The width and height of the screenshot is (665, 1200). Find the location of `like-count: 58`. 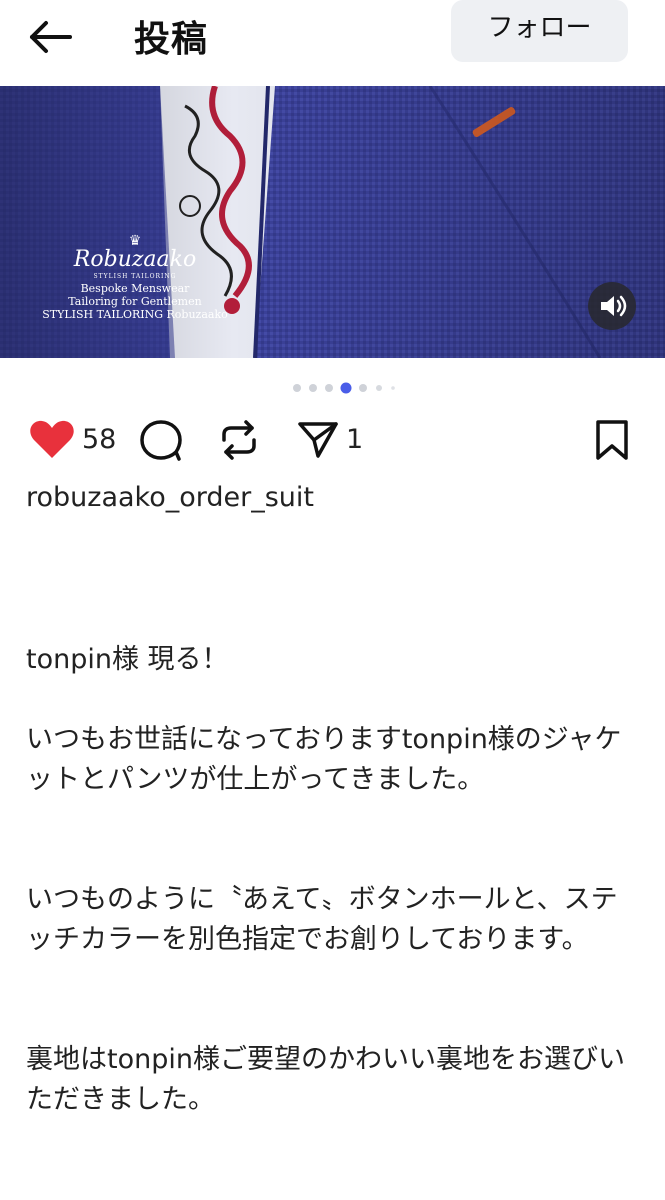

like-count: 58 is located at coordinates (99, 439).